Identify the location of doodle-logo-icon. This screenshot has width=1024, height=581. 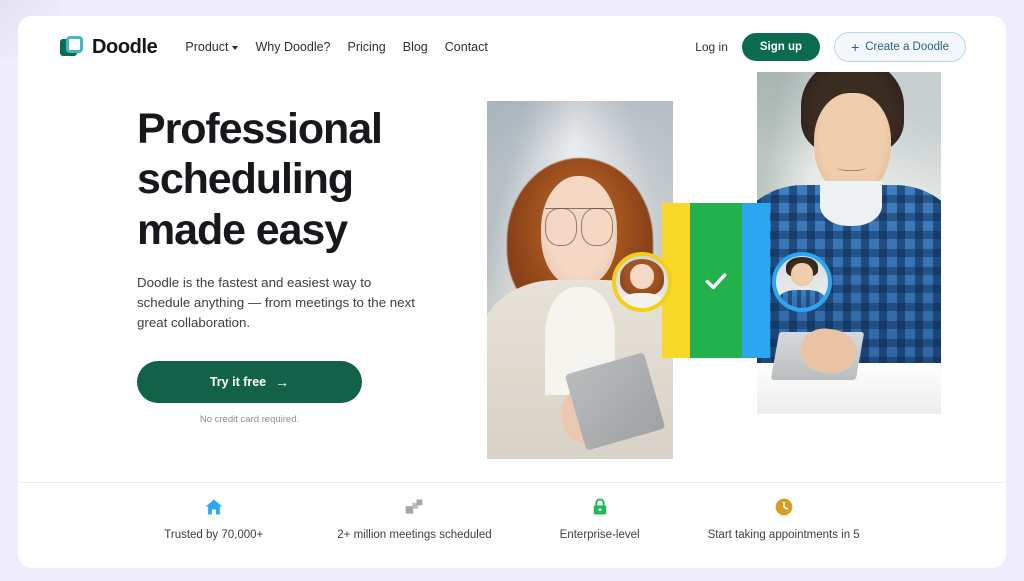
(72, 47).